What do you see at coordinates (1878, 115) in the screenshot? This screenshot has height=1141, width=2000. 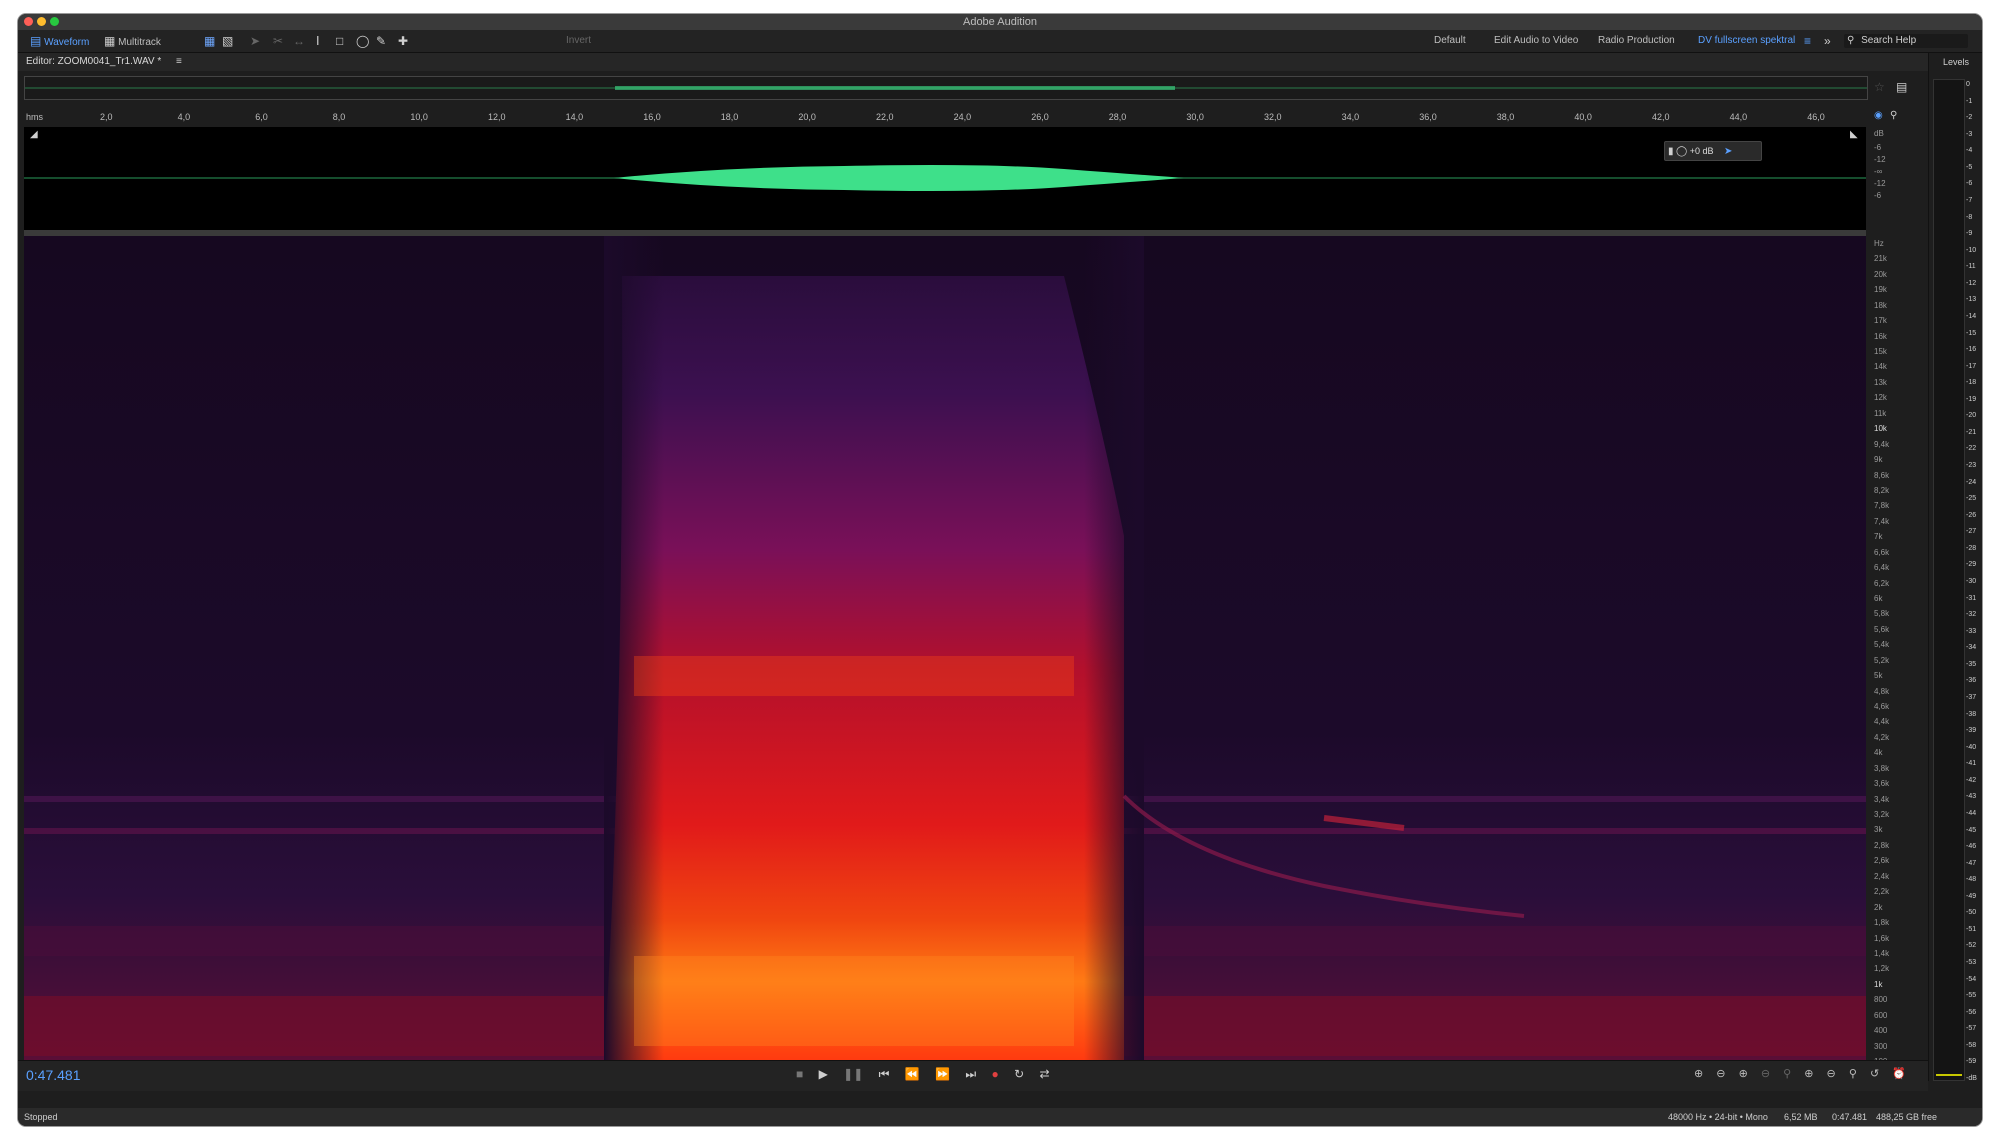 I see `headphones-icon: ◉` at bounding box center [1878, 115].